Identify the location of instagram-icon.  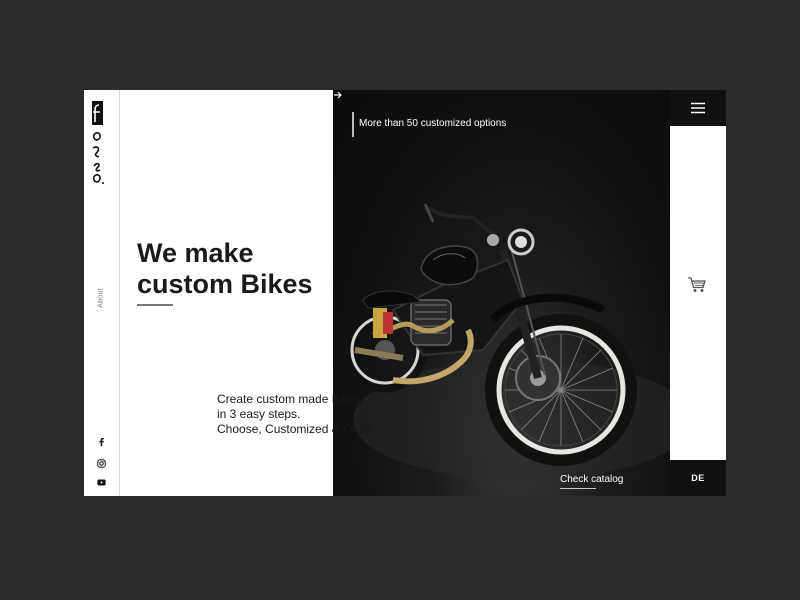
(101, 463).